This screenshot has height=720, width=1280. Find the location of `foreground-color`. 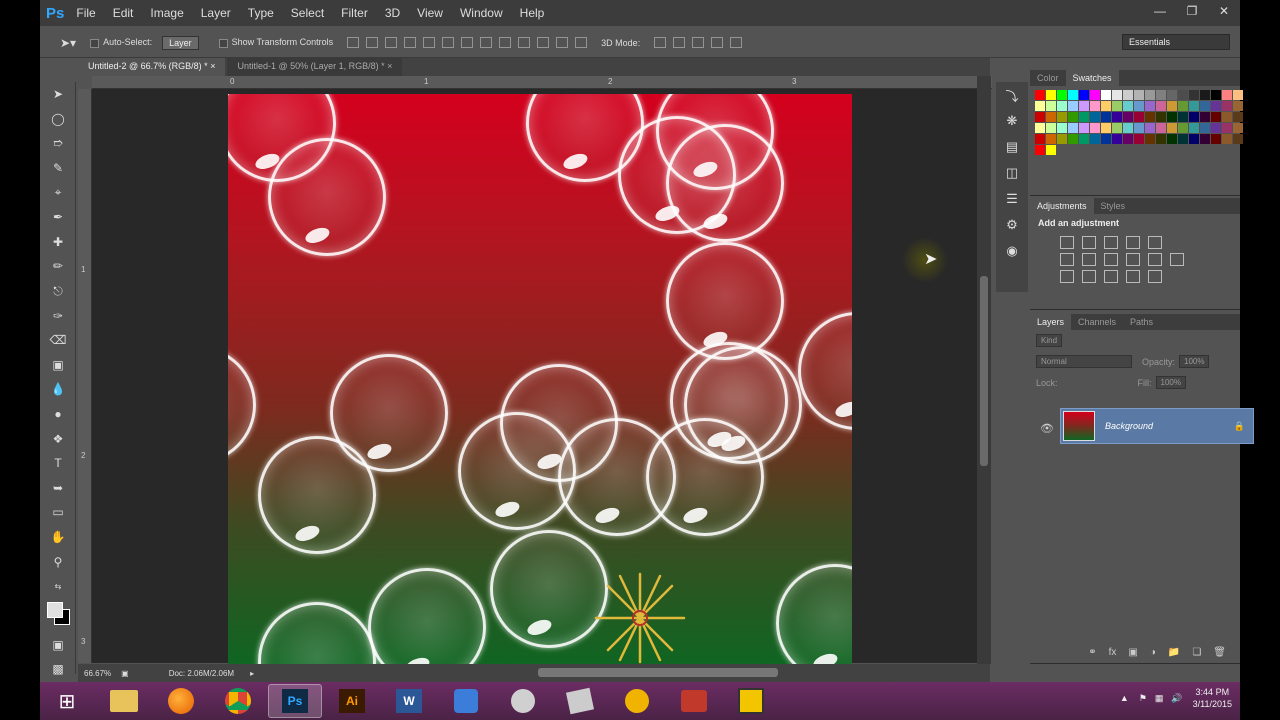

foreground-color is located at coordinates (55, 610).